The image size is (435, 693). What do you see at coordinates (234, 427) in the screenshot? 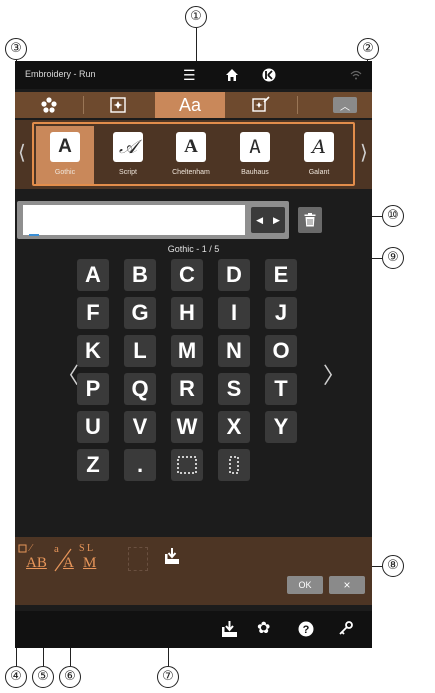
I see `char-key-x: X` at bounding box center [234, 427].